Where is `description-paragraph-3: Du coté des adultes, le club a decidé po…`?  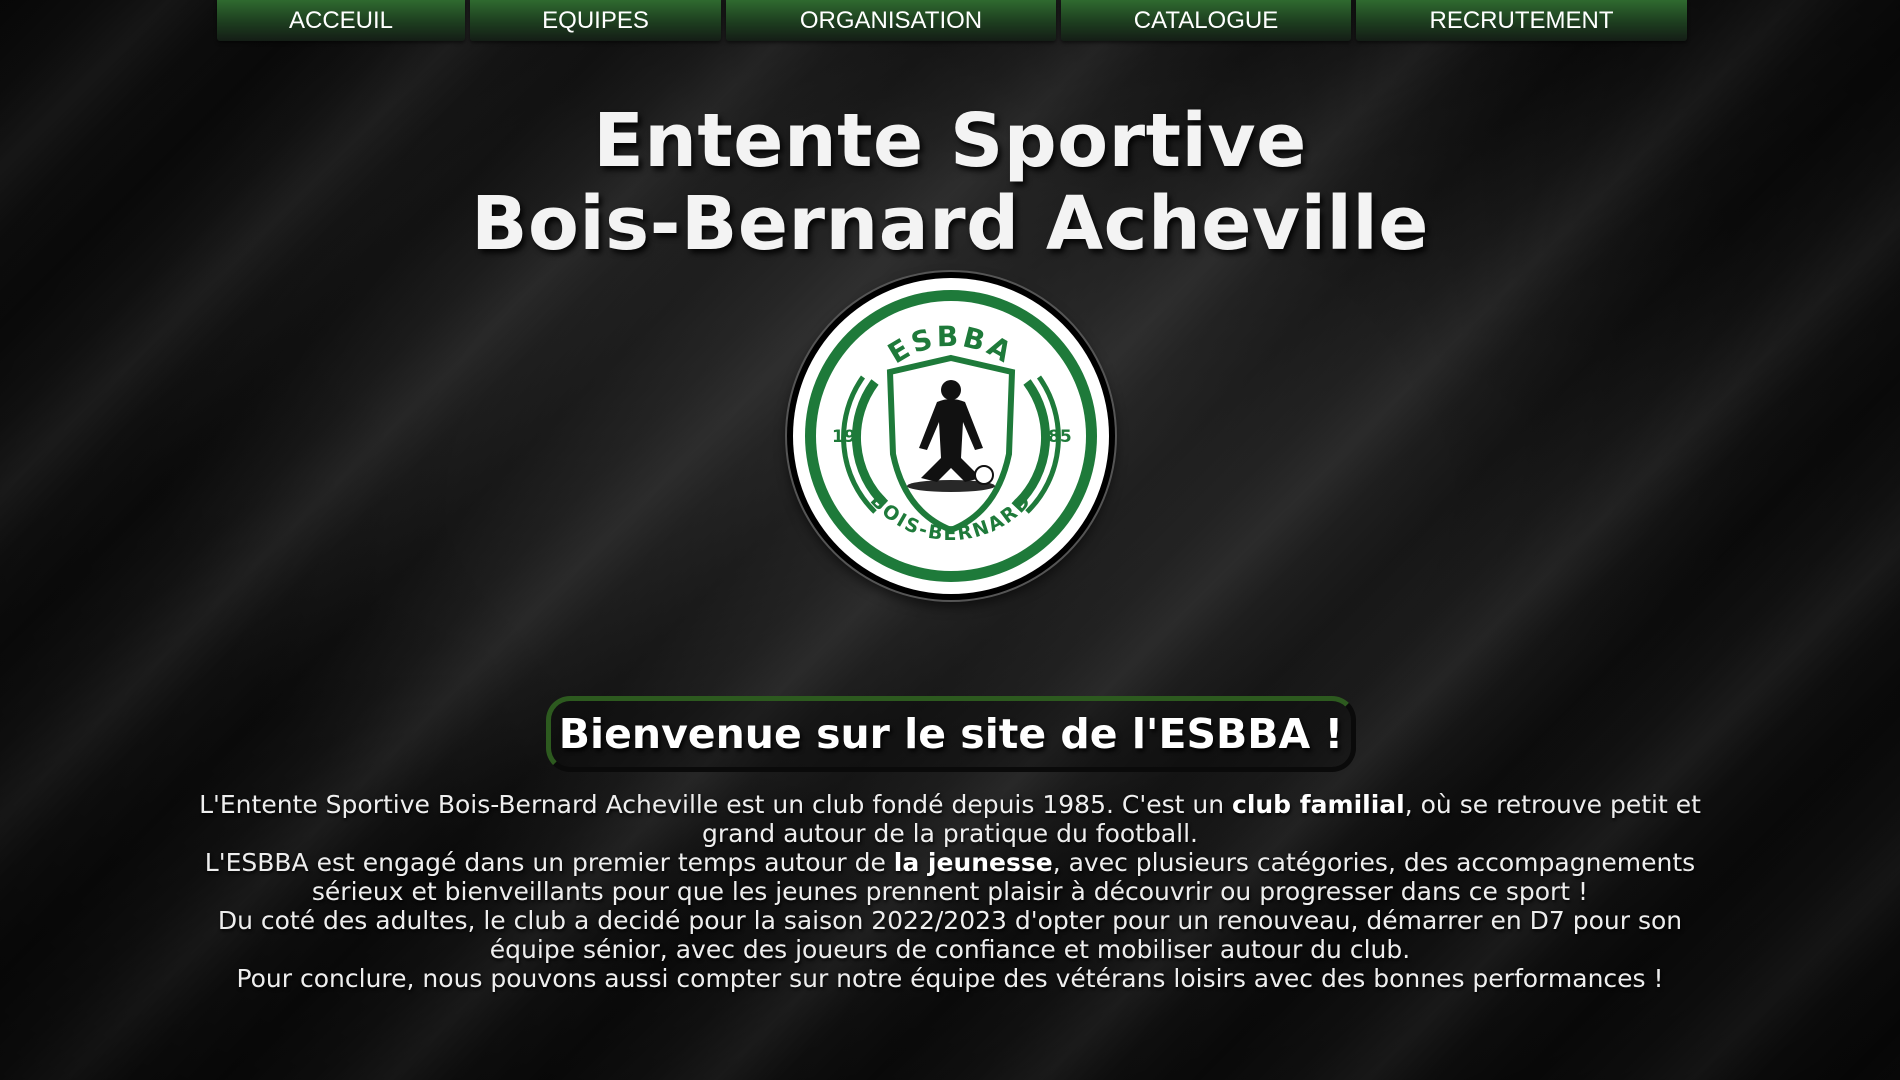
description-paragraph-3: Du coté des adultes, le club a decidé po… is located at coordinates (950, 935).